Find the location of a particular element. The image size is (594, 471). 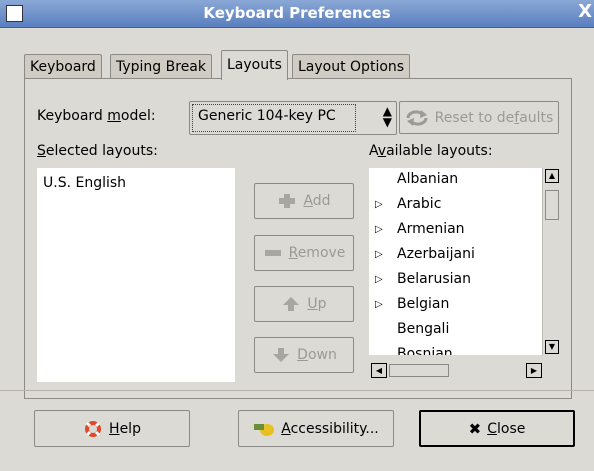

horizontal-scroll-thumb is located at coordinates (419, 370).